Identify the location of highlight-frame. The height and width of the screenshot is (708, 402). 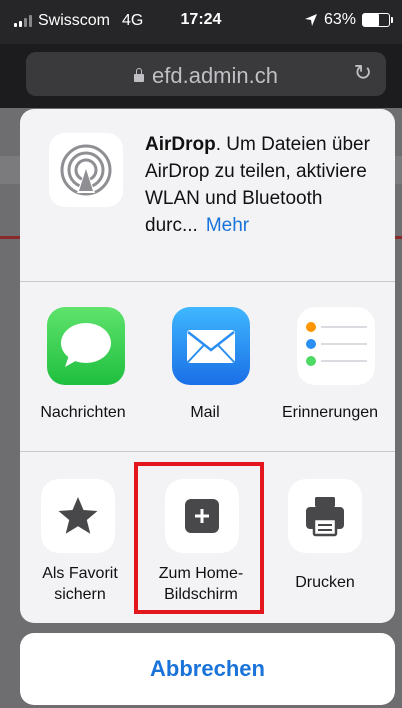
(199, 538).